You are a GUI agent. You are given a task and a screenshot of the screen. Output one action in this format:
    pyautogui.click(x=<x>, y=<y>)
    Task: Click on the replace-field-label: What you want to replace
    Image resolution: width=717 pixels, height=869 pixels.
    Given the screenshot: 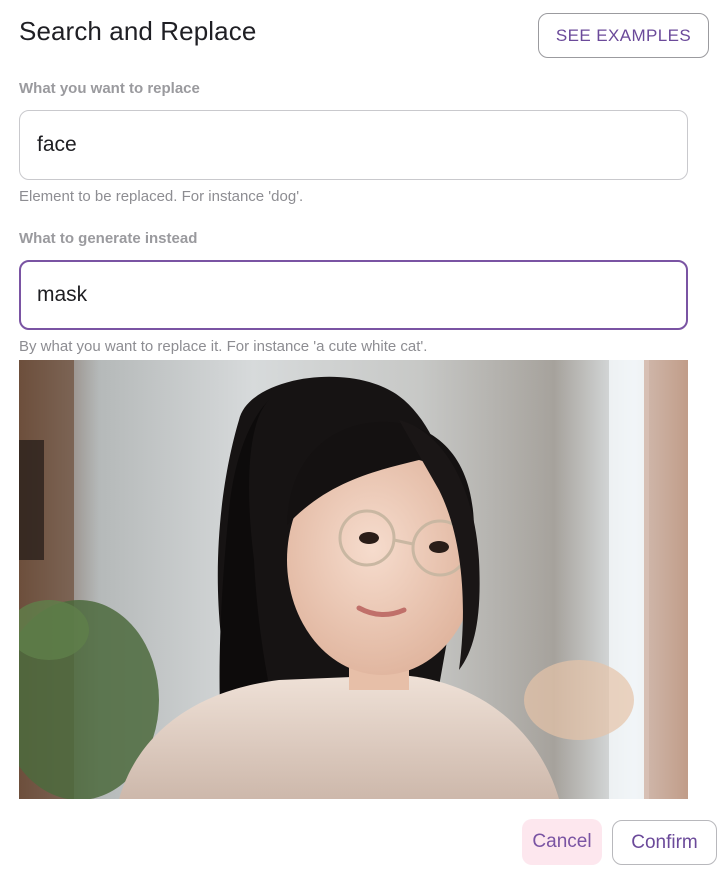 What is the action you would take?
    pyautogui.click(x=109, y=88)
    